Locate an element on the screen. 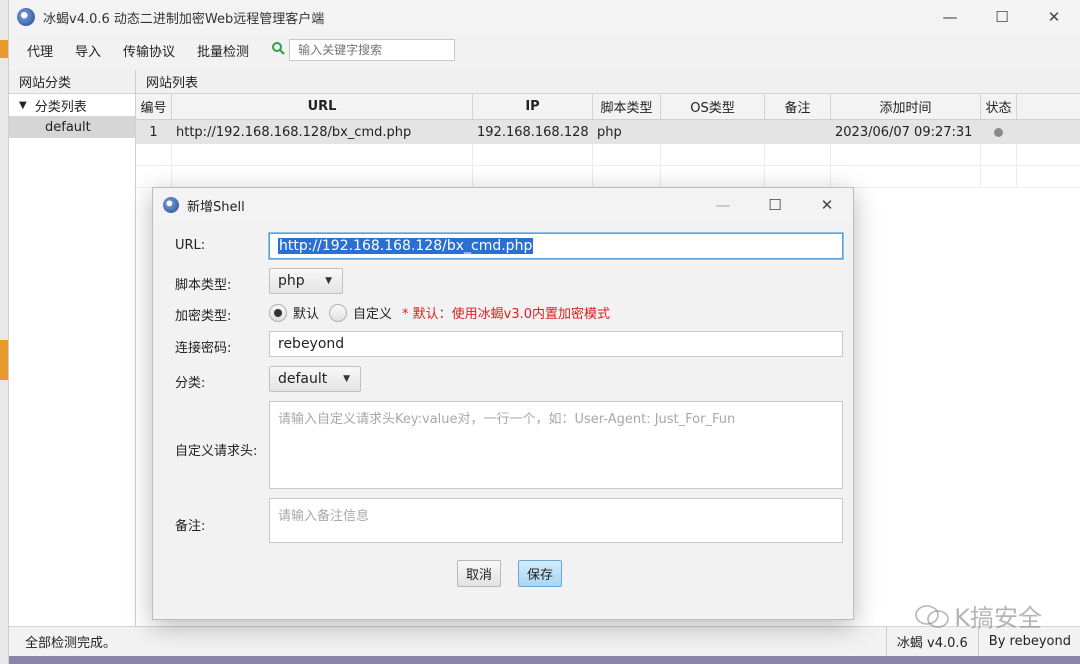 The width and height of the screenshot is (1080, 664). col-added-time: 添加时间 is located at coordinates (906, 106).